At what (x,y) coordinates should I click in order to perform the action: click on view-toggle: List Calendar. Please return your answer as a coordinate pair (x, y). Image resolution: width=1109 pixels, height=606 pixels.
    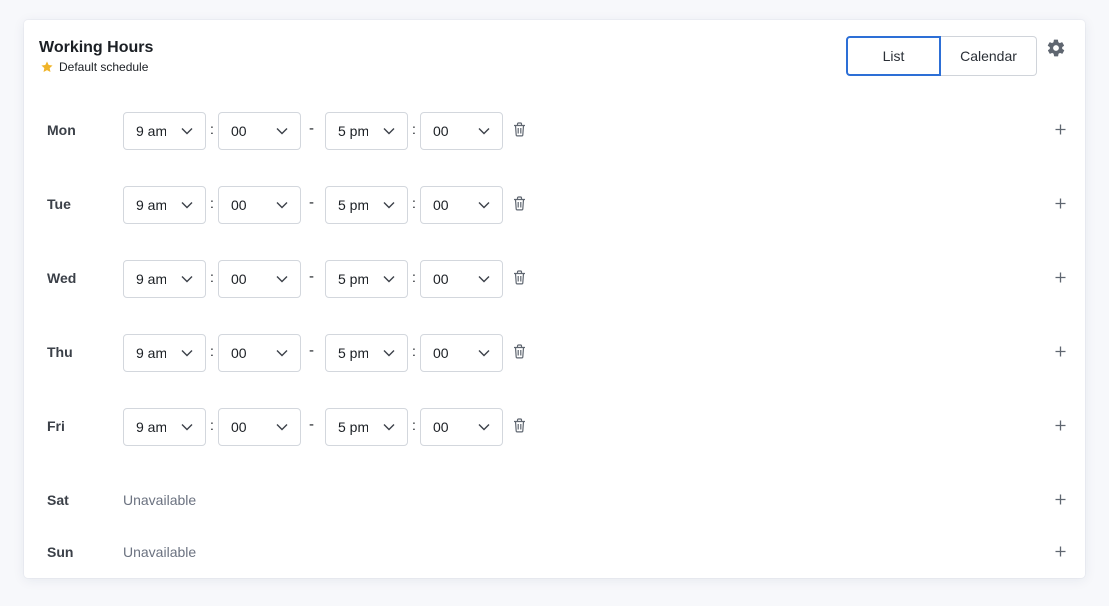
    Looking at the image, I should click on (941, 56).